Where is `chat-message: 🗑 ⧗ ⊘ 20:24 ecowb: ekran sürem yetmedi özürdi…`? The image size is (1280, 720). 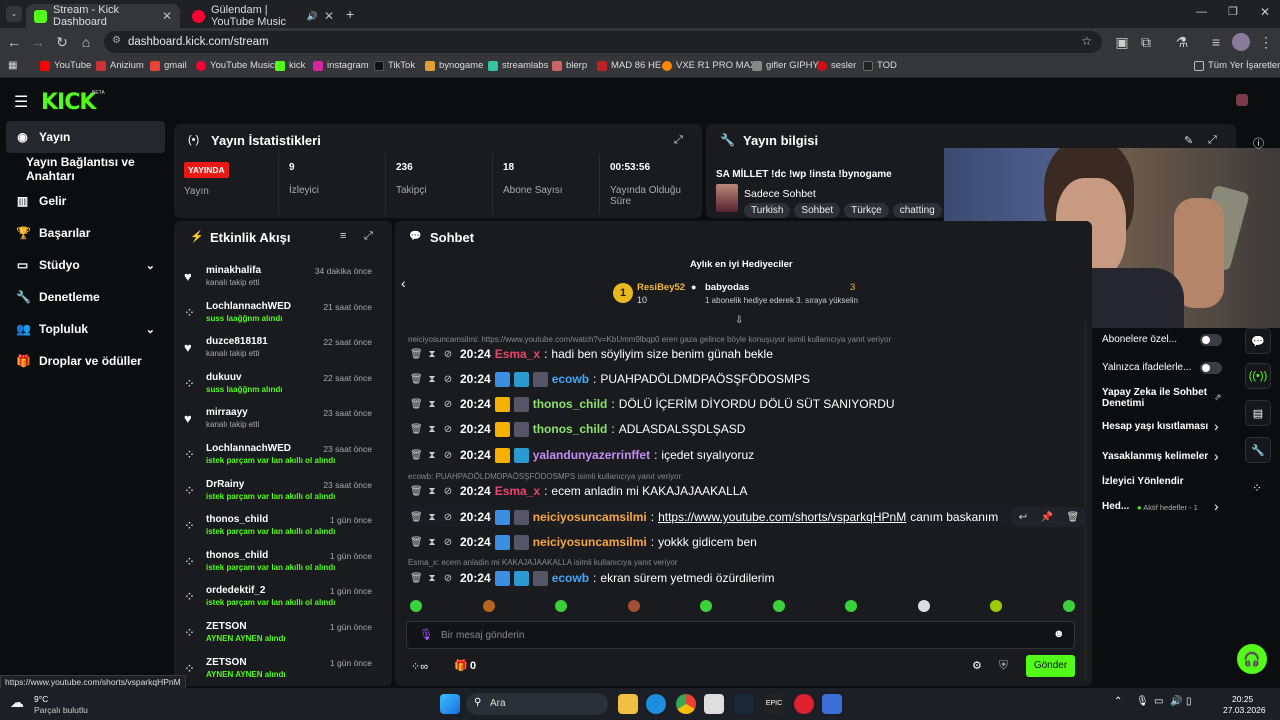 chat-message: 🗑 ⧗ ⊘ 20:24 ecowb: ekran sürem yetmedi özürdi… is located at coordinates (750, 578).